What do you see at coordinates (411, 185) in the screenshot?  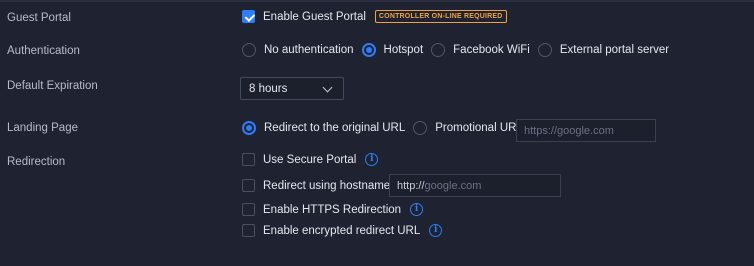 I see `hostname-prefix: http://` at bounding box center [411, 185].